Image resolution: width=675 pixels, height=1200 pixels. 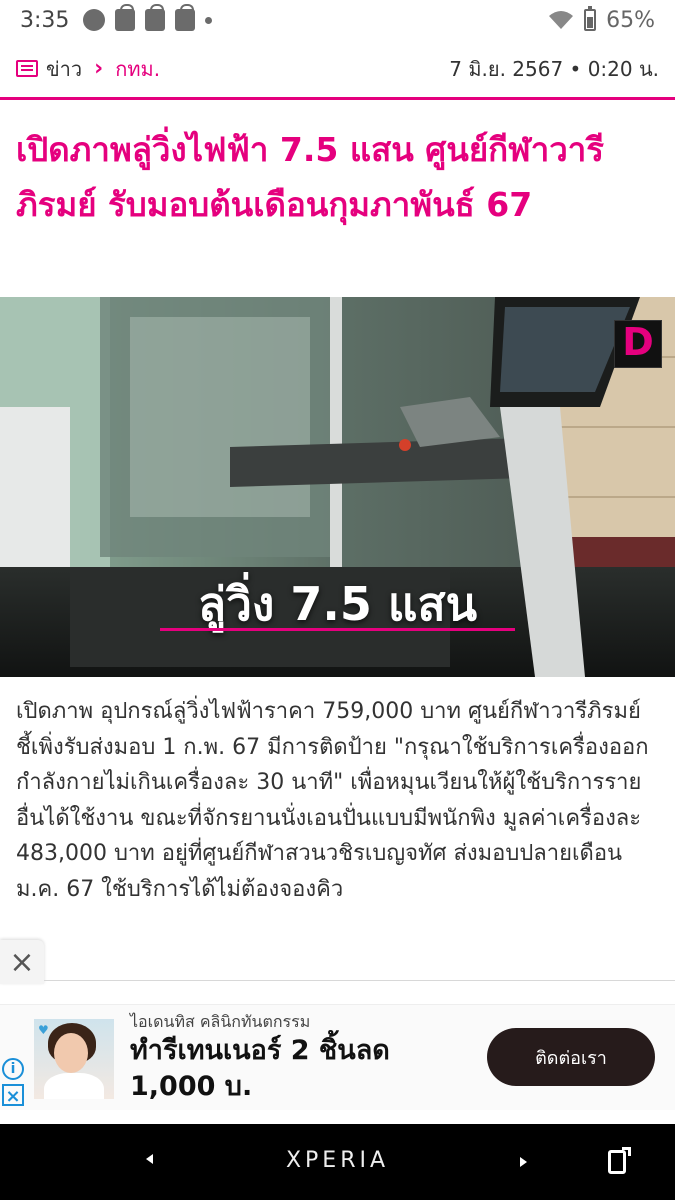 What do you see at coordinates (561, 20) in the screenshot?
I see `wifi-icon` at bounding box center [561, 20].